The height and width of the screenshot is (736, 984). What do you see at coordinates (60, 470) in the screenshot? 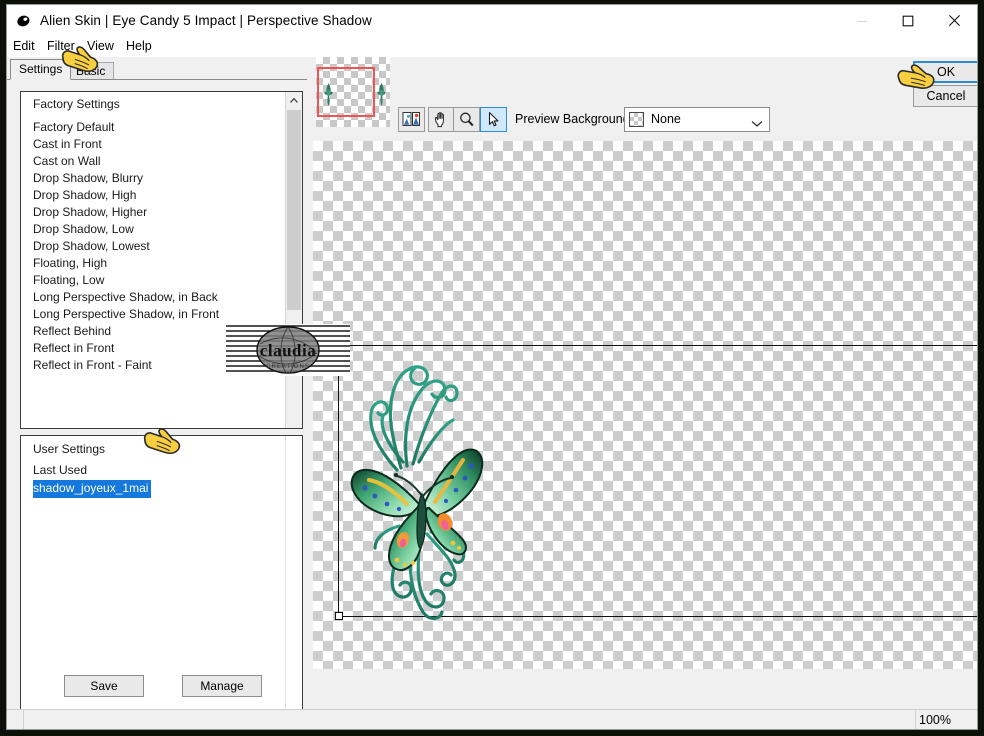
I see `list-subgroup-header: Last Used` at bounding box center [60, 470].